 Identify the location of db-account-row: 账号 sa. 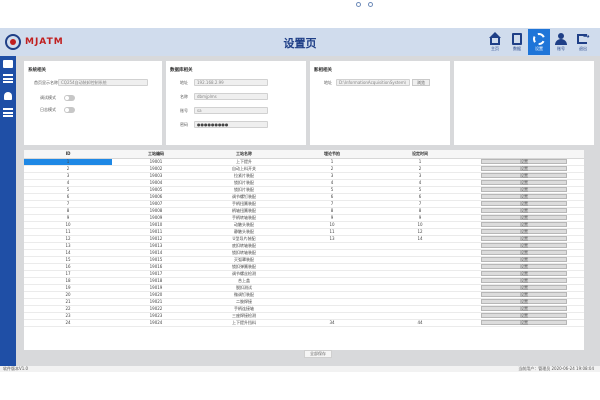
(224, 110).